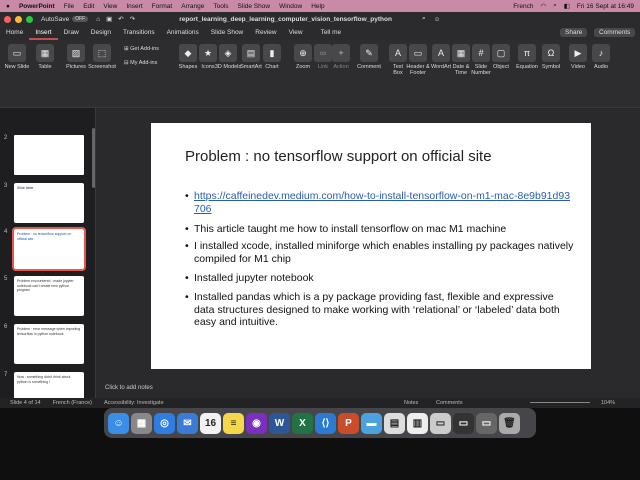  I want to click on notes-toggle: Notes, so click(411, 403).